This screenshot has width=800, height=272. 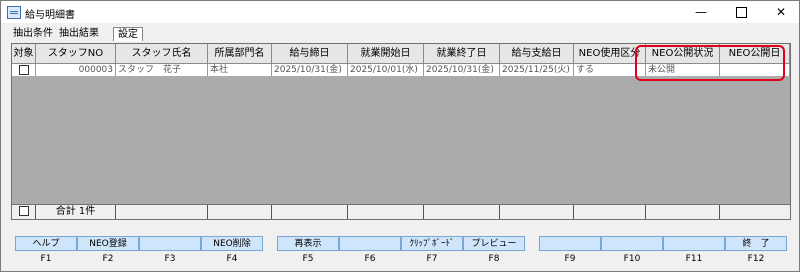 I want to click on col-header-work-start: 就業開始日, so click(x=386, y=54).